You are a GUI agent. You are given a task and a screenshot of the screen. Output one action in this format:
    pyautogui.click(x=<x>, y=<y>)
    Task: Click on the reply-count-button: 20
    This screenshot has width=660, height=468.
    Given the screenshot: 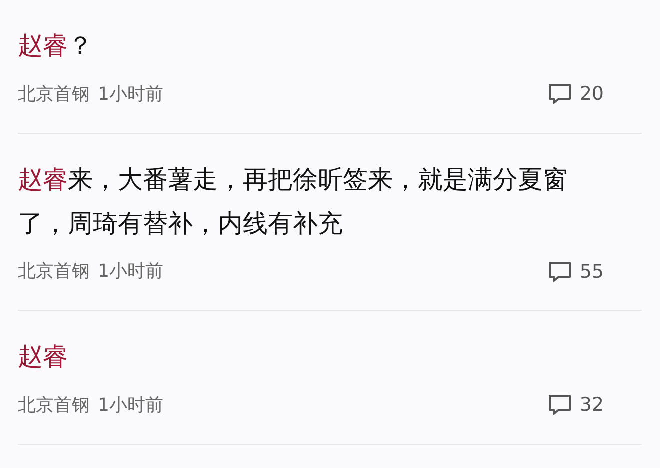 What is the action you would take?
    pyautogui.click(x=576, y=94)
    